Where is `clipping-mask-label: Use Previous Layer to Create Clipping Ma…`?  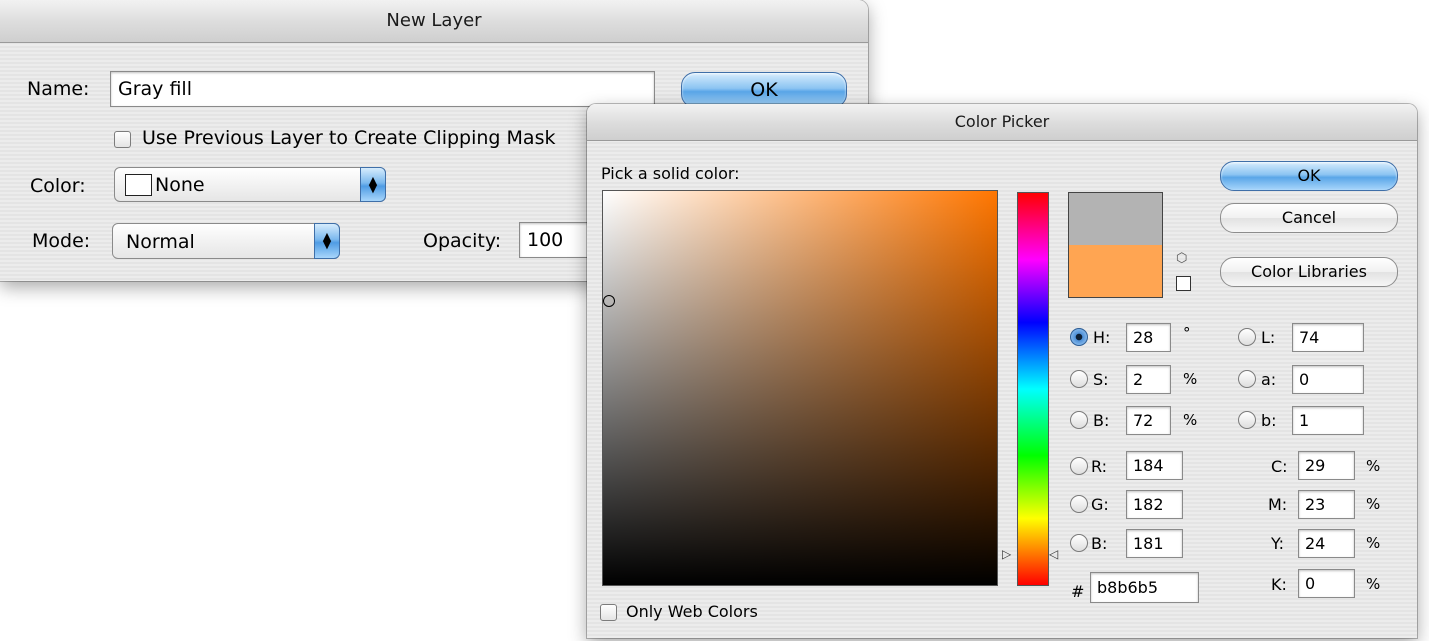
clipping-mask-label: Use Previous Layer to Create Clipping Ma… is located at coordinates (349, 138).